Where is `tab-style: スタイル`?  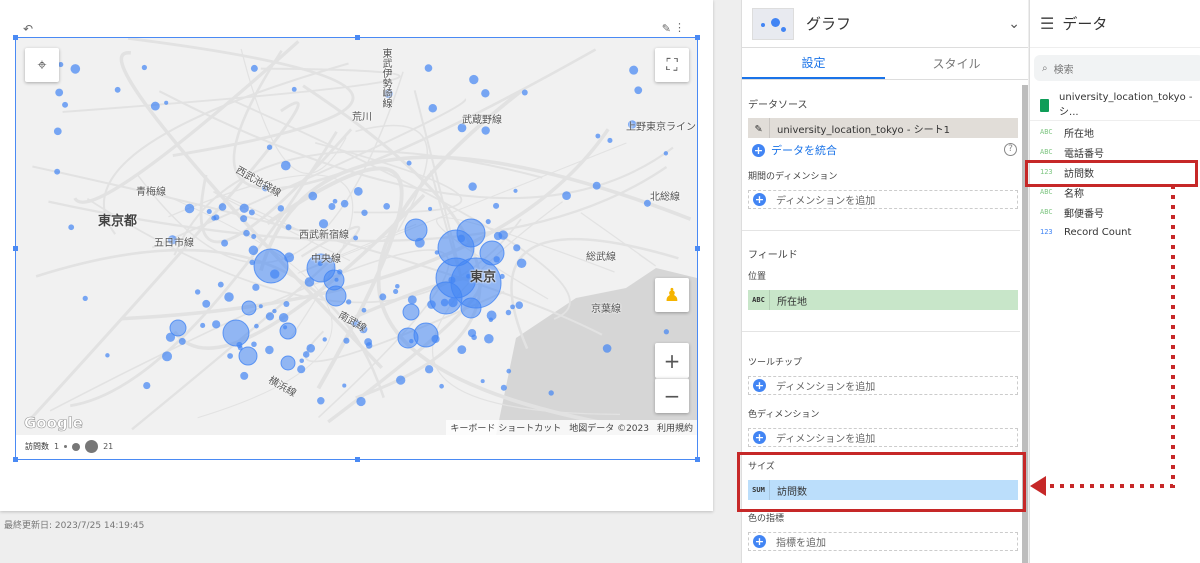 tab-style: スタイル is located at coordinates (956, 63).